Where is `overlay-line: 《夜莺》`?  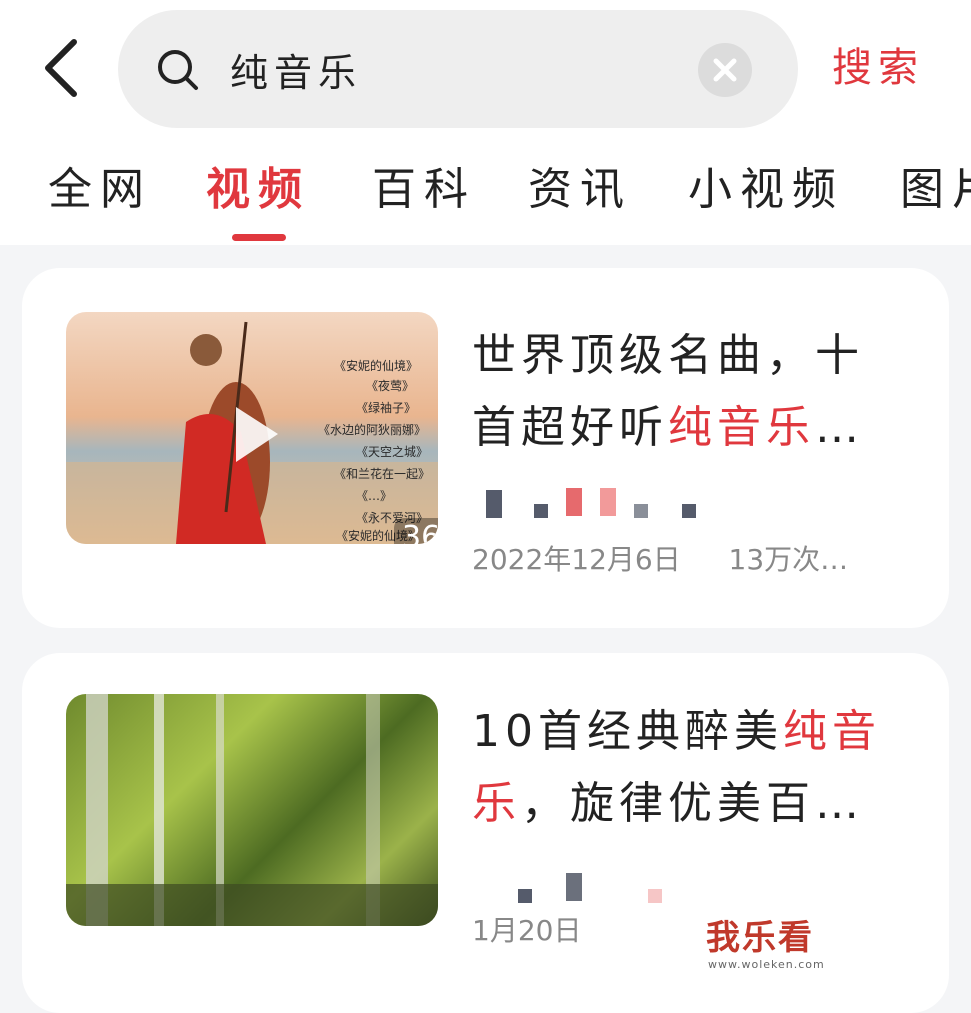
overlay-line: 《夜莺》 is located at coordinates (390, 385).